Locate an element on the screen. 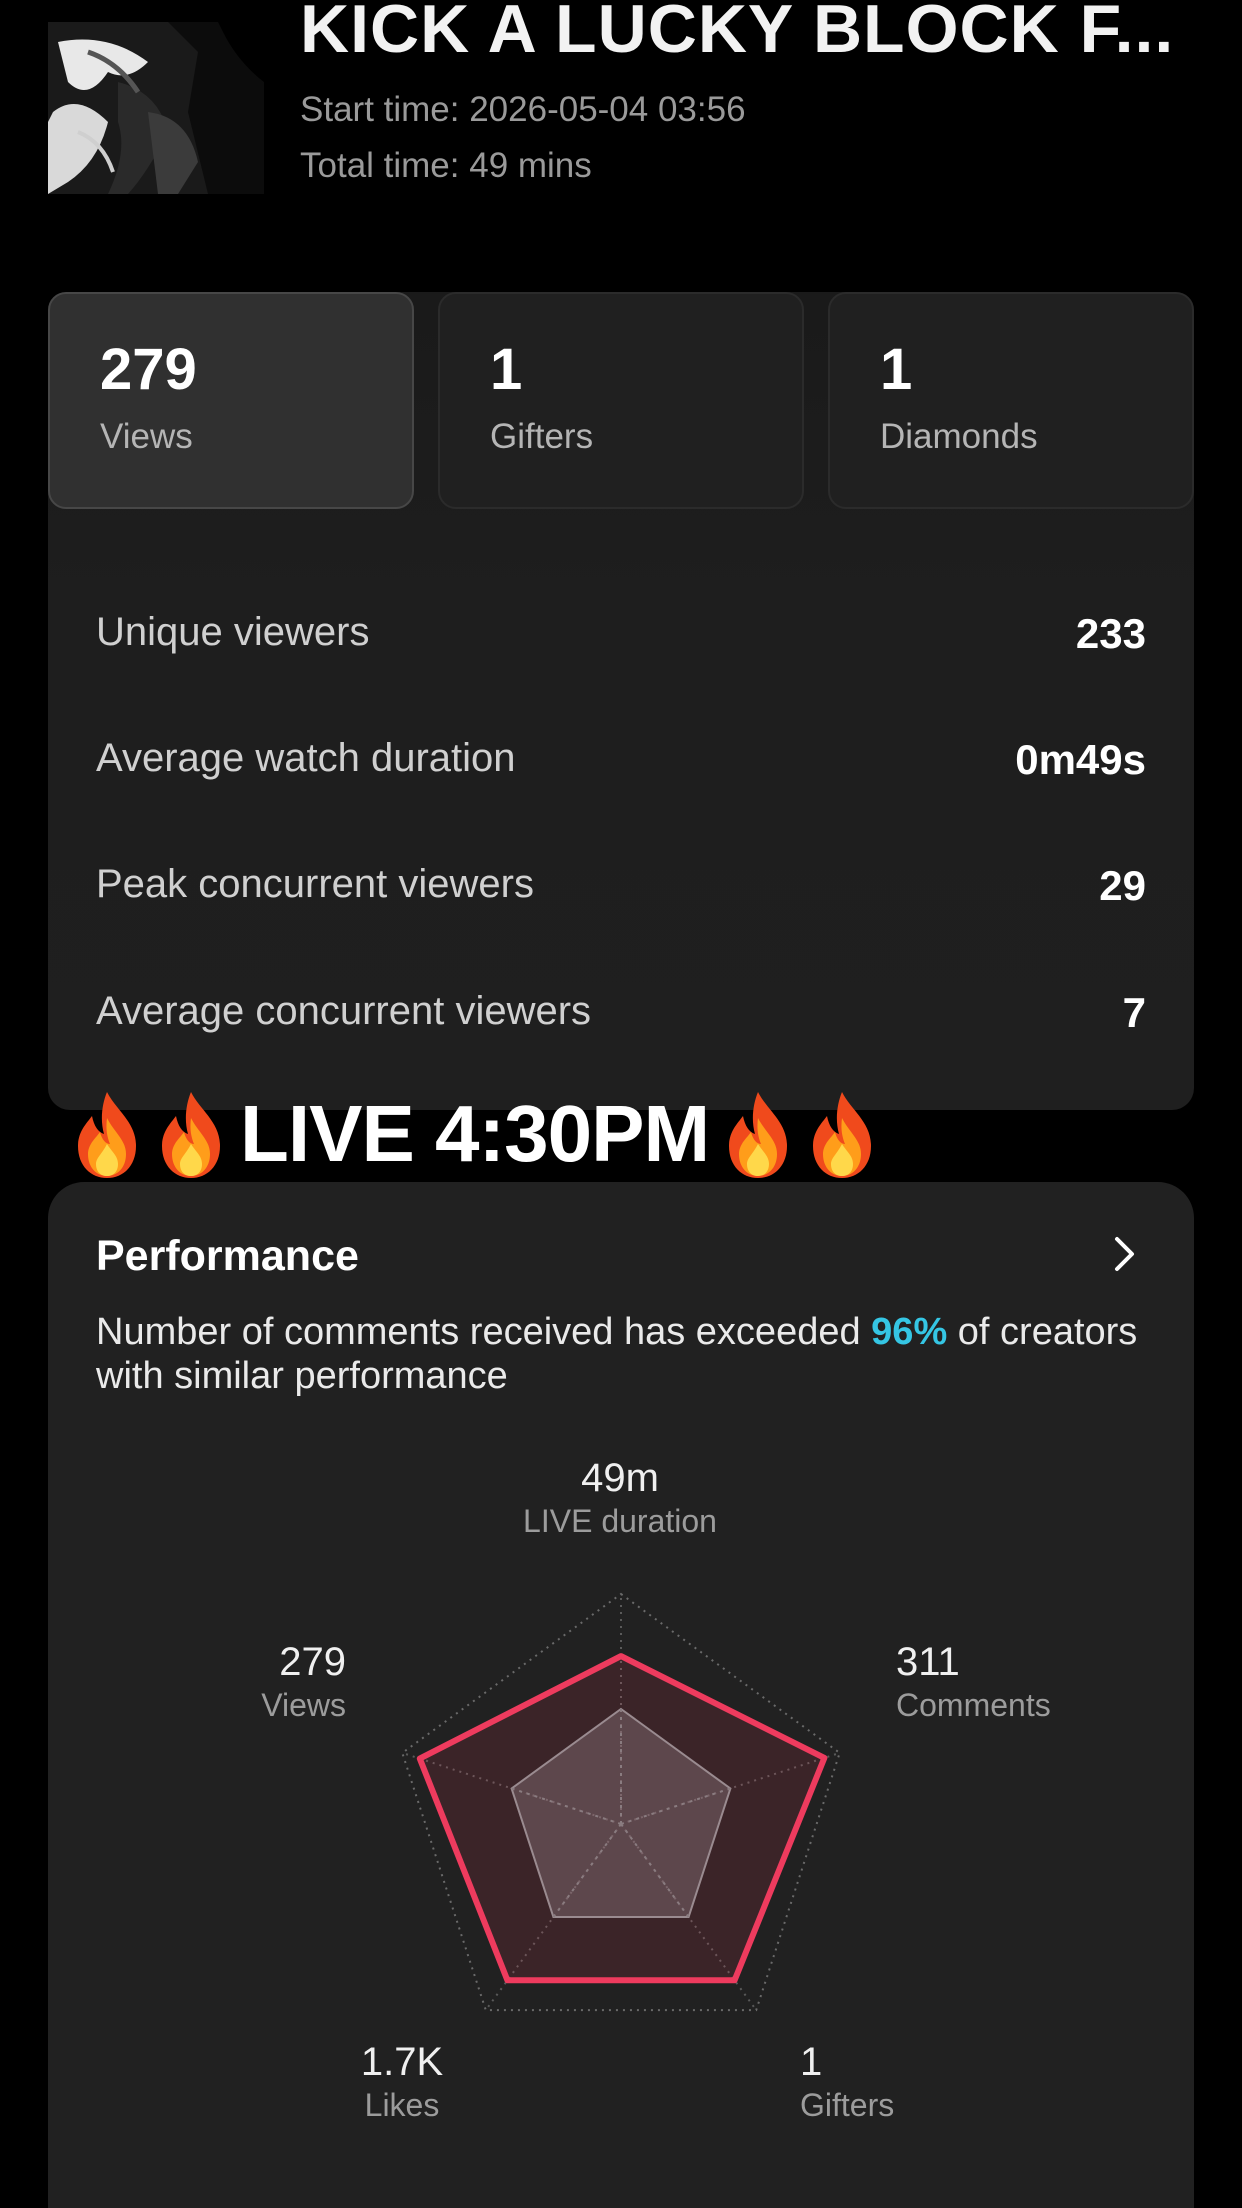 Image resolution: width=1242 pixels, height=2208 pixels. metric-value: 0m49s is located at coordinates (1080, 759).